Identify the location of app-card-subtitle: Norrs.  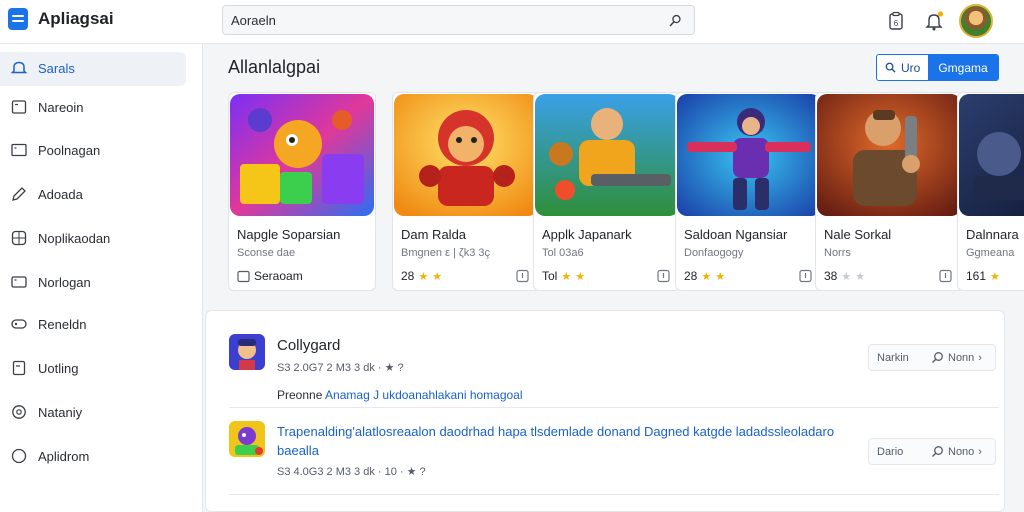
(837, 253).